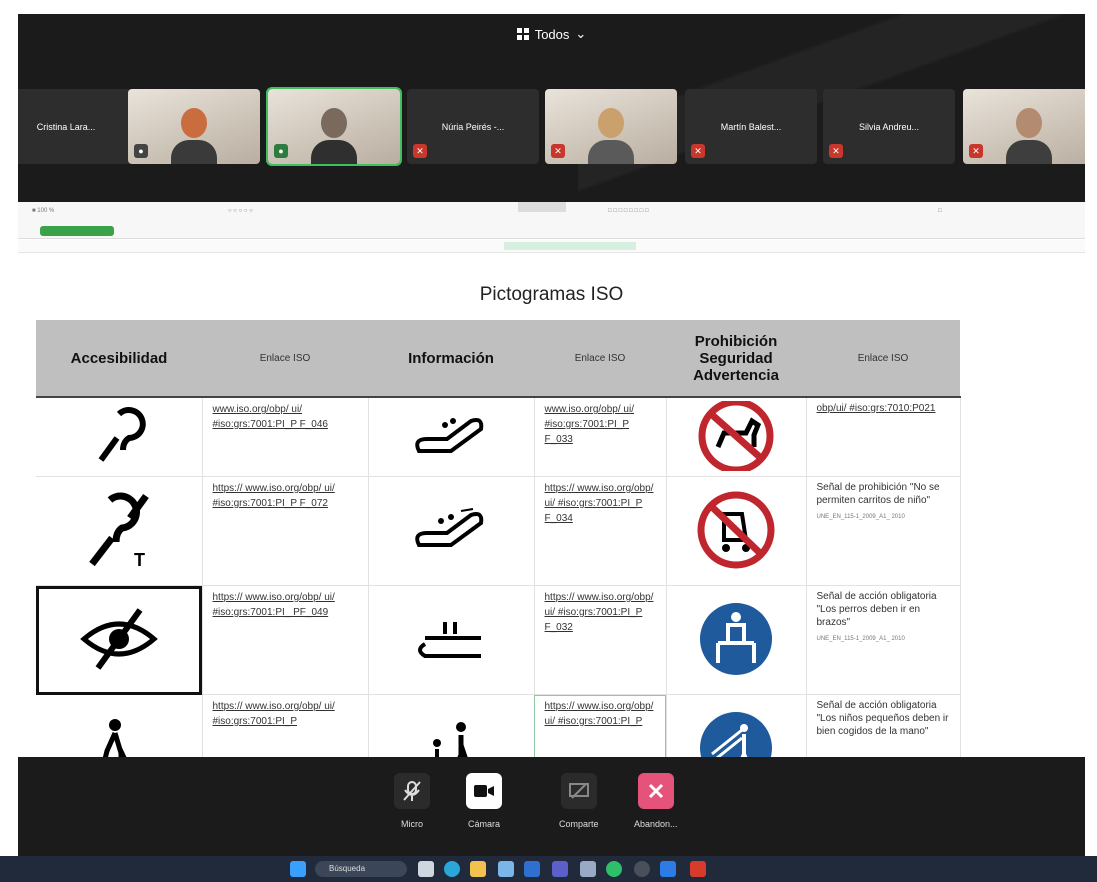 The image size is (1097, 882). What do you see at coordinates (139, 560) in the screenshot?
I see `svg-text: T` at bounding box center [139, 560].